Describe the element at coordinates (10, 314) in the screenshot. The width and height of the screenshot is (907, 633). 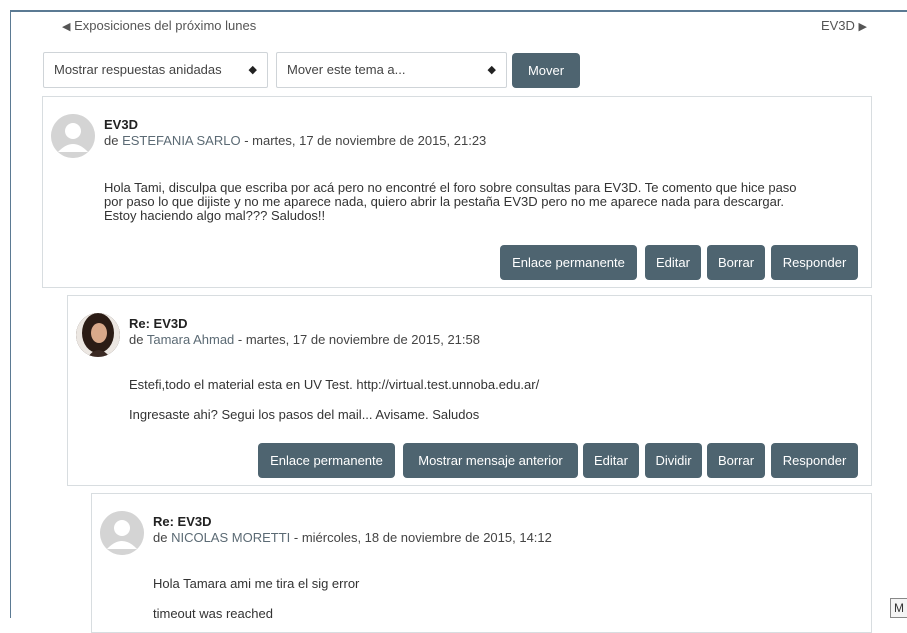
I see `frame-left-border` at that location.